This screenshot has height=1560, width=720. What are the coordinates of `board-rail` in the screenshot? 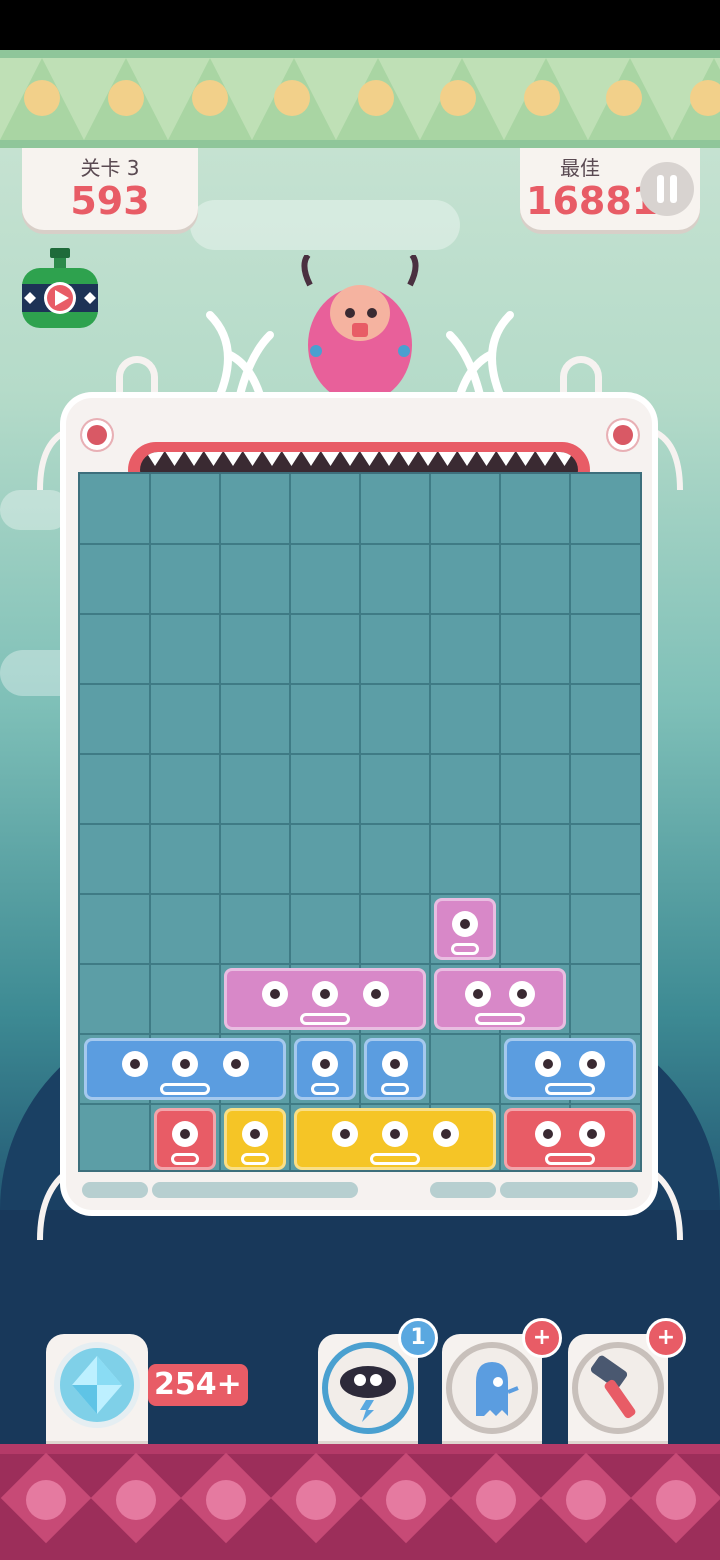 It's located at (359, 1193).